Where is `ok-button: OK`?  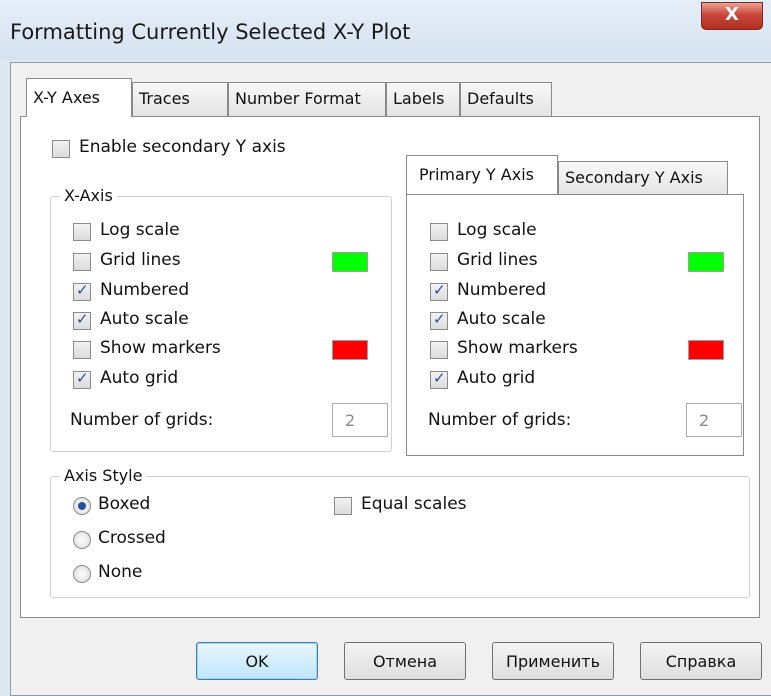
ok-button: OK is located at coordinates (257, 661).